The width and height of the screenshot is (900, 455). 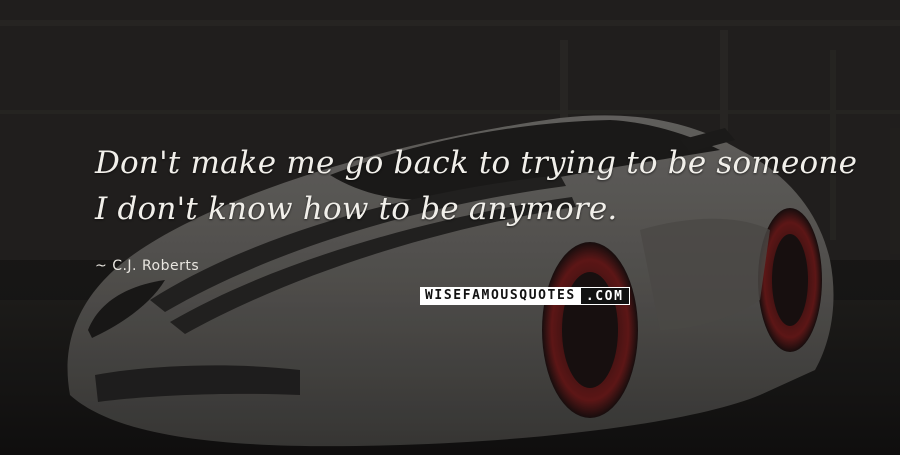 What do you see at coordinates (604, 296) in the screenshot?
I see `watermark-logo-tld: .COM` at bounding box center [604, 296].